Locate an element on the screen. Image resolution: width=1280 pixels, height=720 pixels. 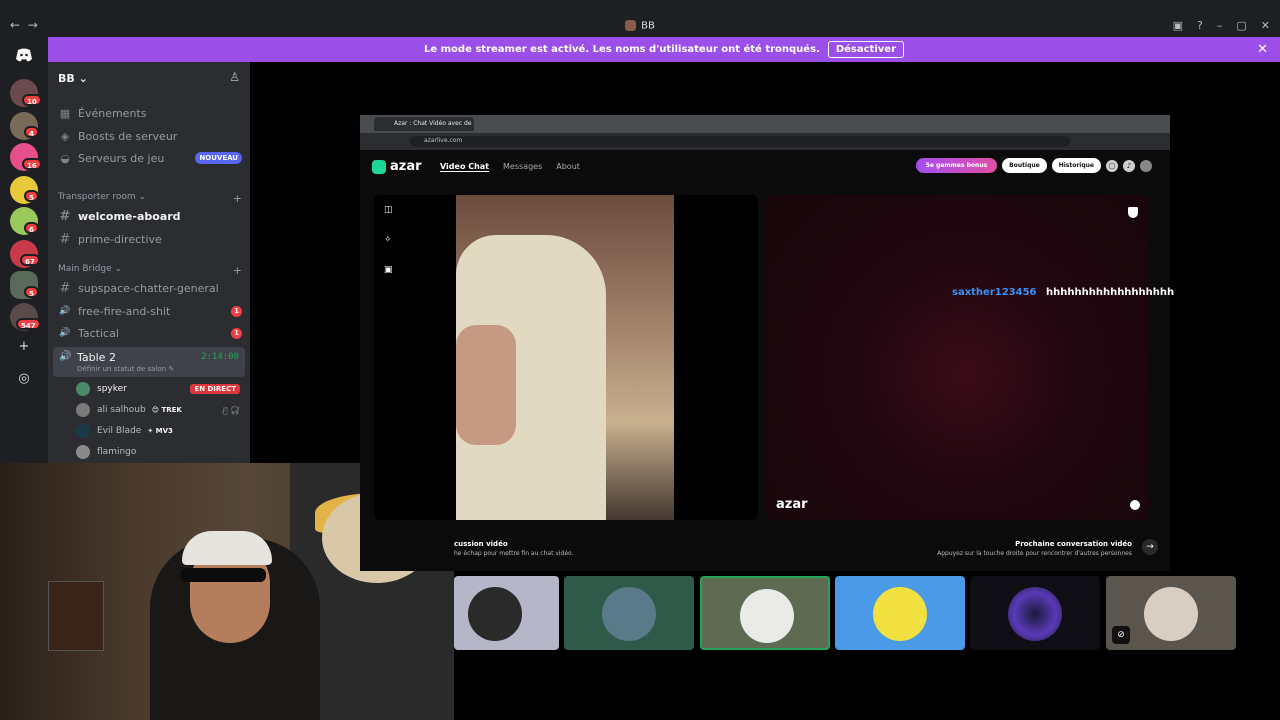
filter-icon: ▣ is located at coordinates (388, 270).